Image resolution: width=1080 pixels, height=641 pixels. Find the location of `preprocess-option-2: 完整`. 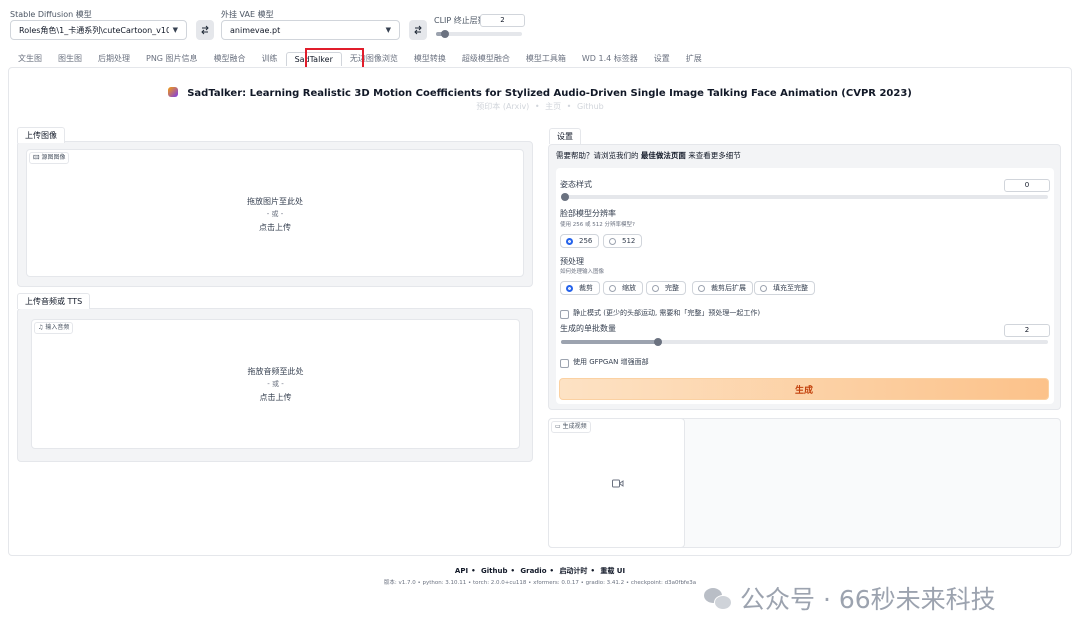

preprocess-option-2: 完整 is located at coordinates (666, 288).